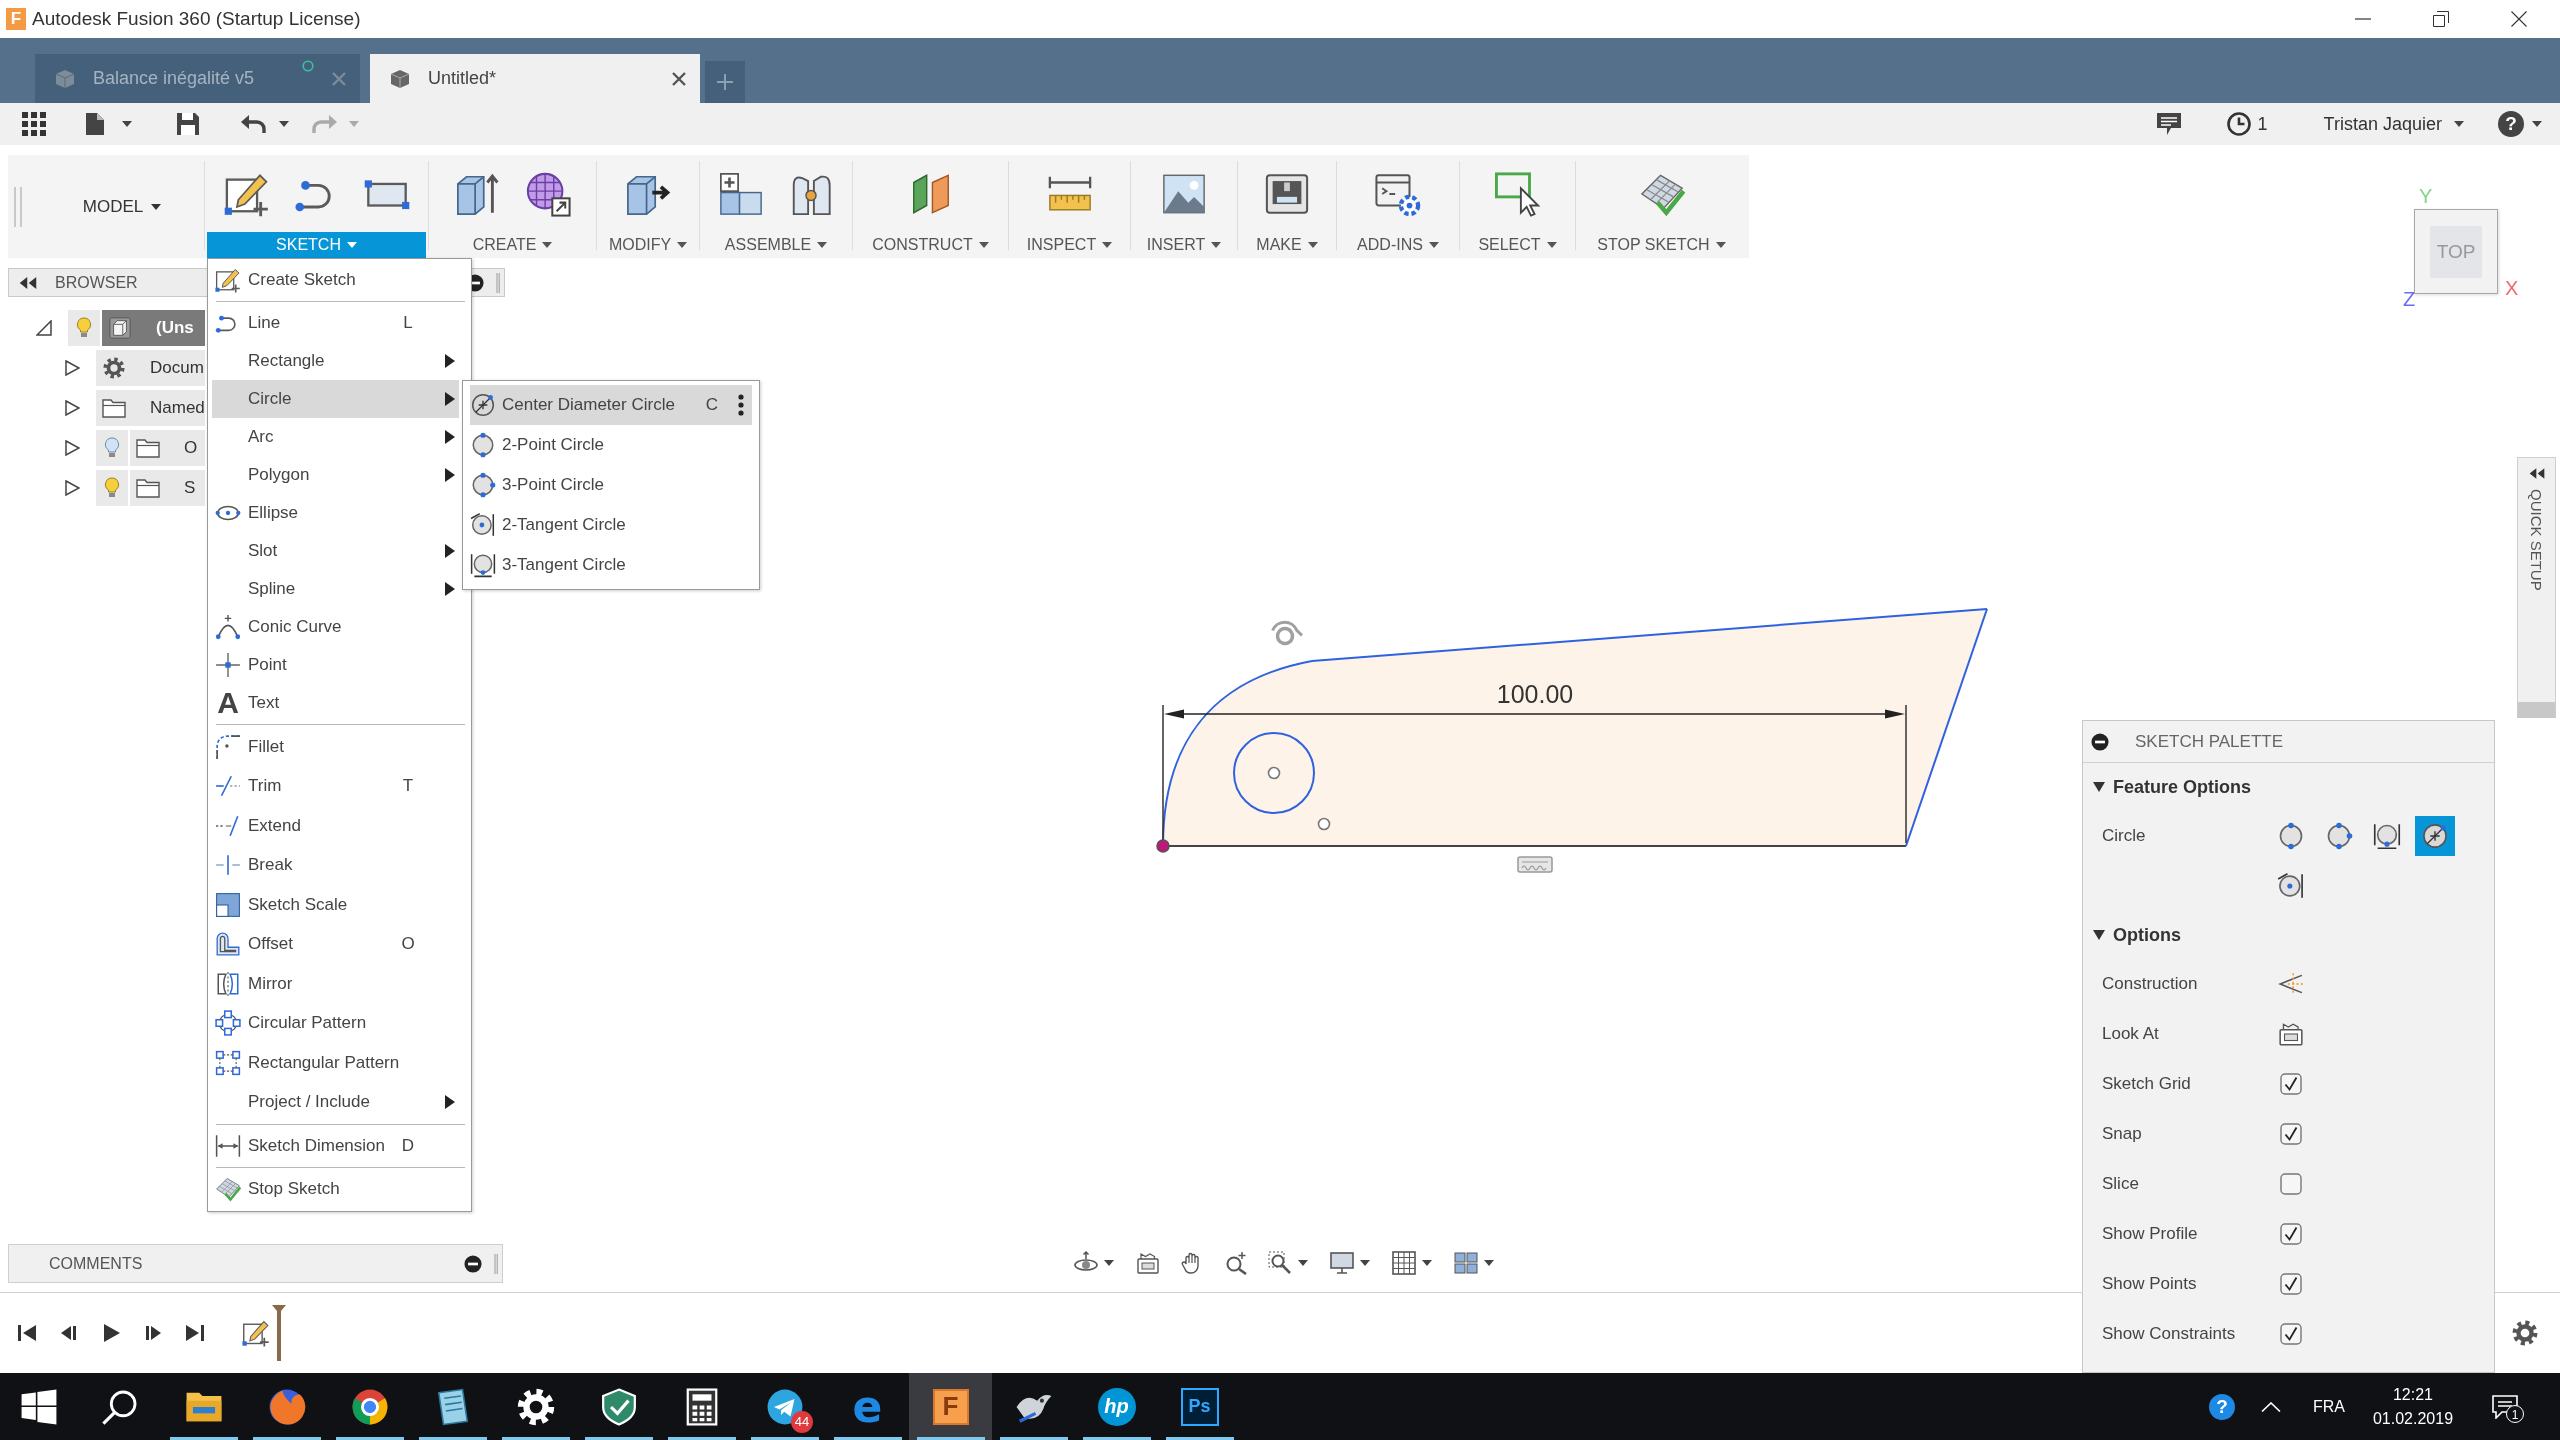  What do you see at coordinates (111, 1333) in the screenshot?
I see `play-icon` at bounding box center [111, 1333].